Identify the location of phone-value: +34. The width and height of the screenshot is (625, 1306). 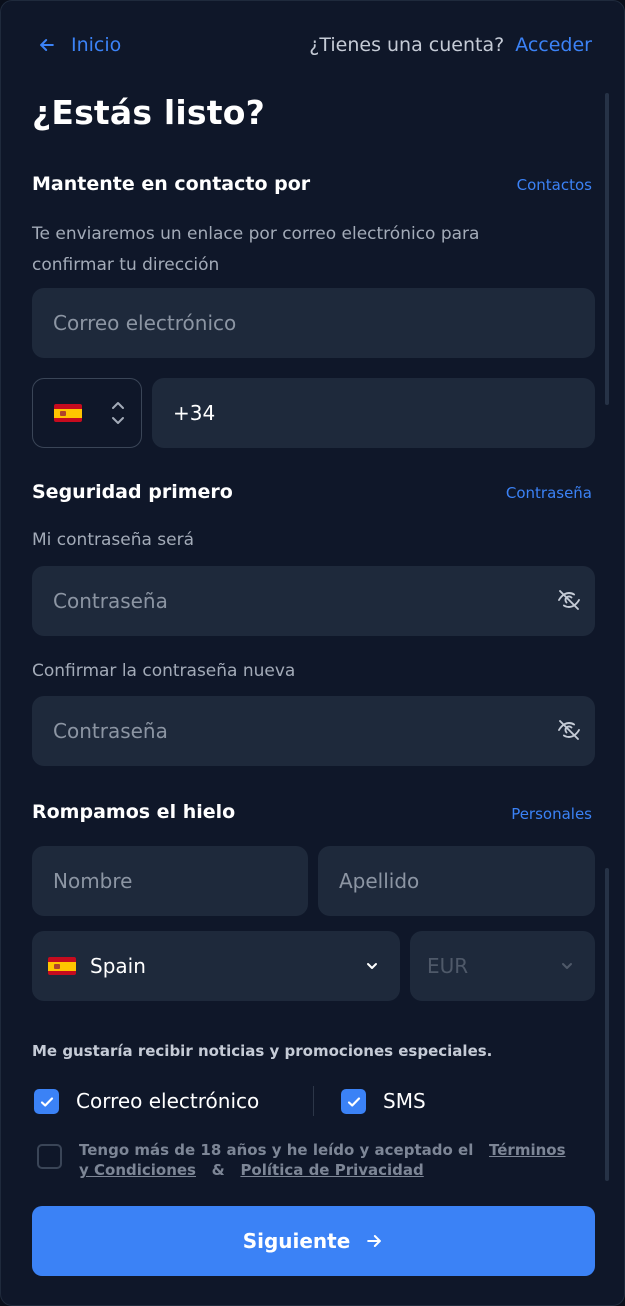
(194, 413).